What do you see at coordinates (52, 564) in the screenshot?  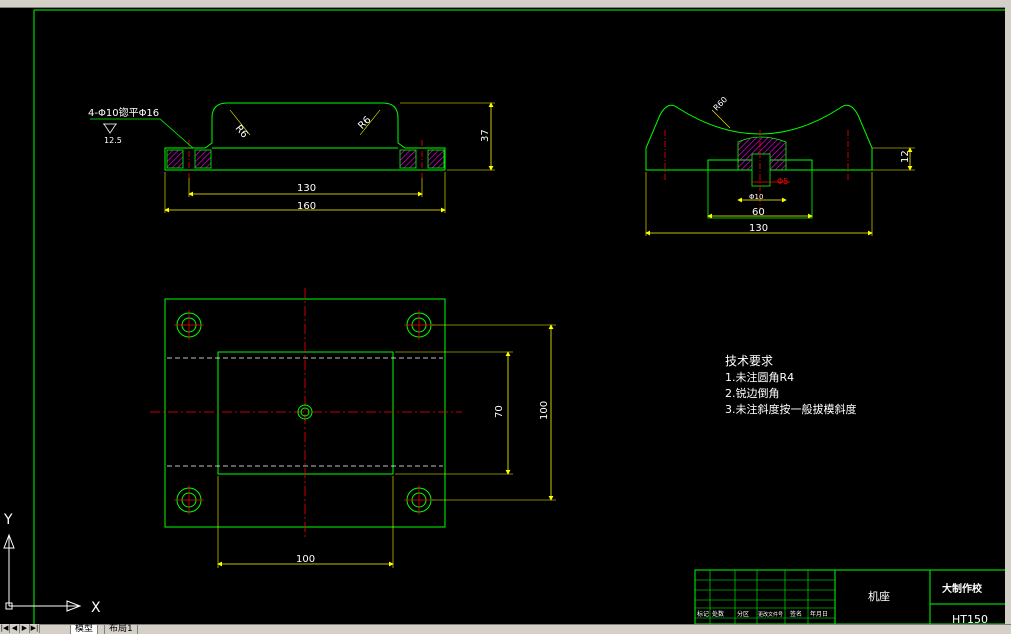 I see `ucs-icon: Y X` at bounding box center [52, 564].